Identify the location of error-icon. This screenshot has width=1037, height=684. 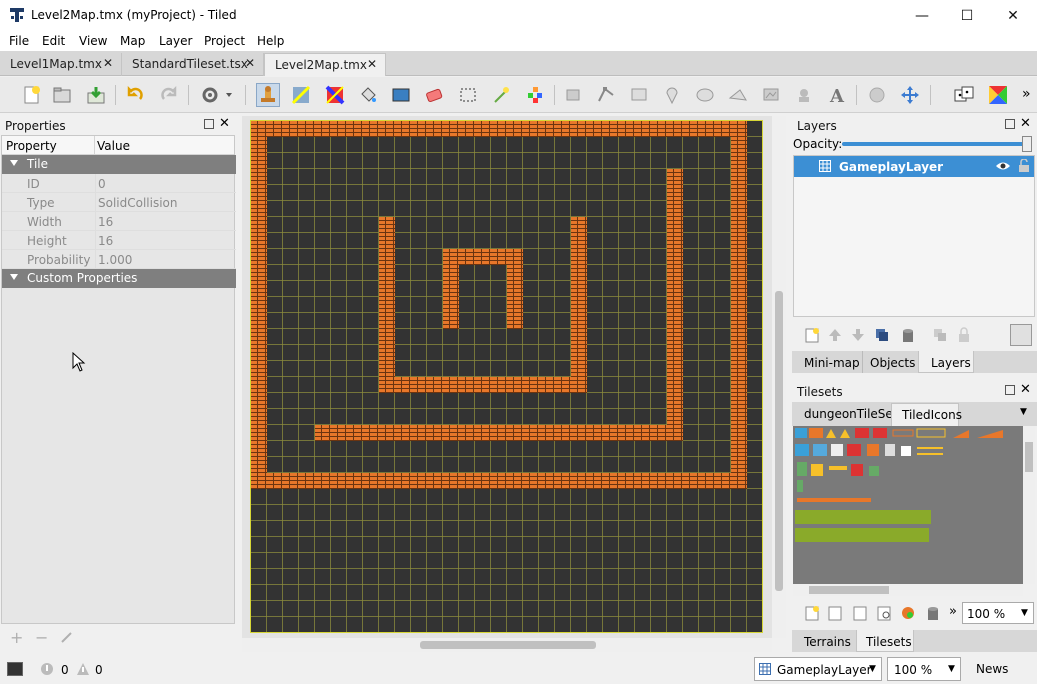
(47, 670).